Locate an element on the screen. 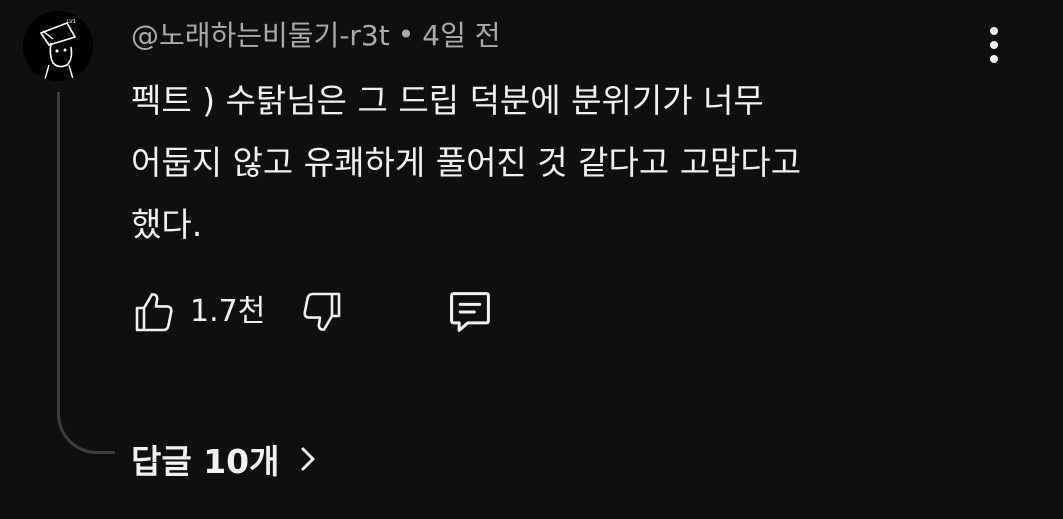 The image size is (1063, 519). comment-text-line: 어둡지 않고 유쾌하게 풀어진 것 같다고 고맙다고 is located at coordinates (466, 162).